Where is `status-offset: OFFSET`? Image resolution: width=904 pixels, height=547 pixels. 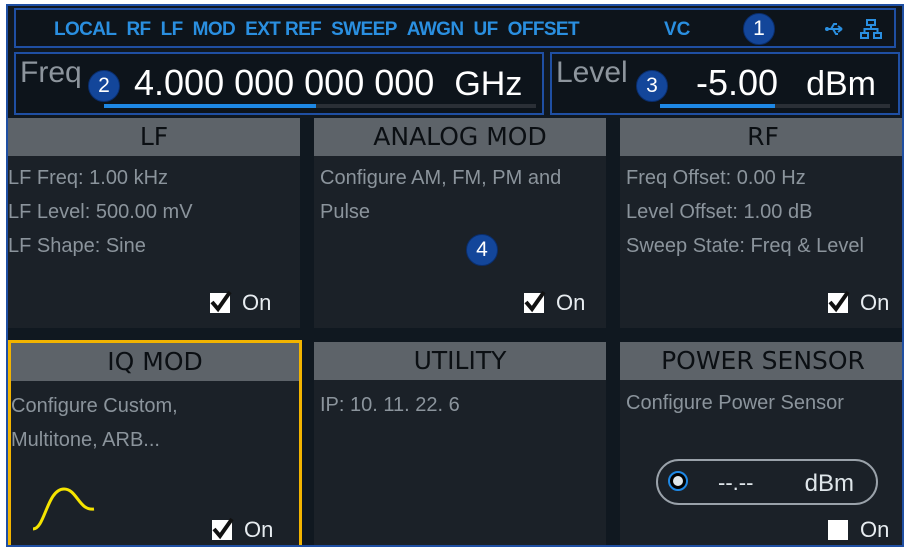 status-offset: OFFSET is located at coordinates (544, 30).